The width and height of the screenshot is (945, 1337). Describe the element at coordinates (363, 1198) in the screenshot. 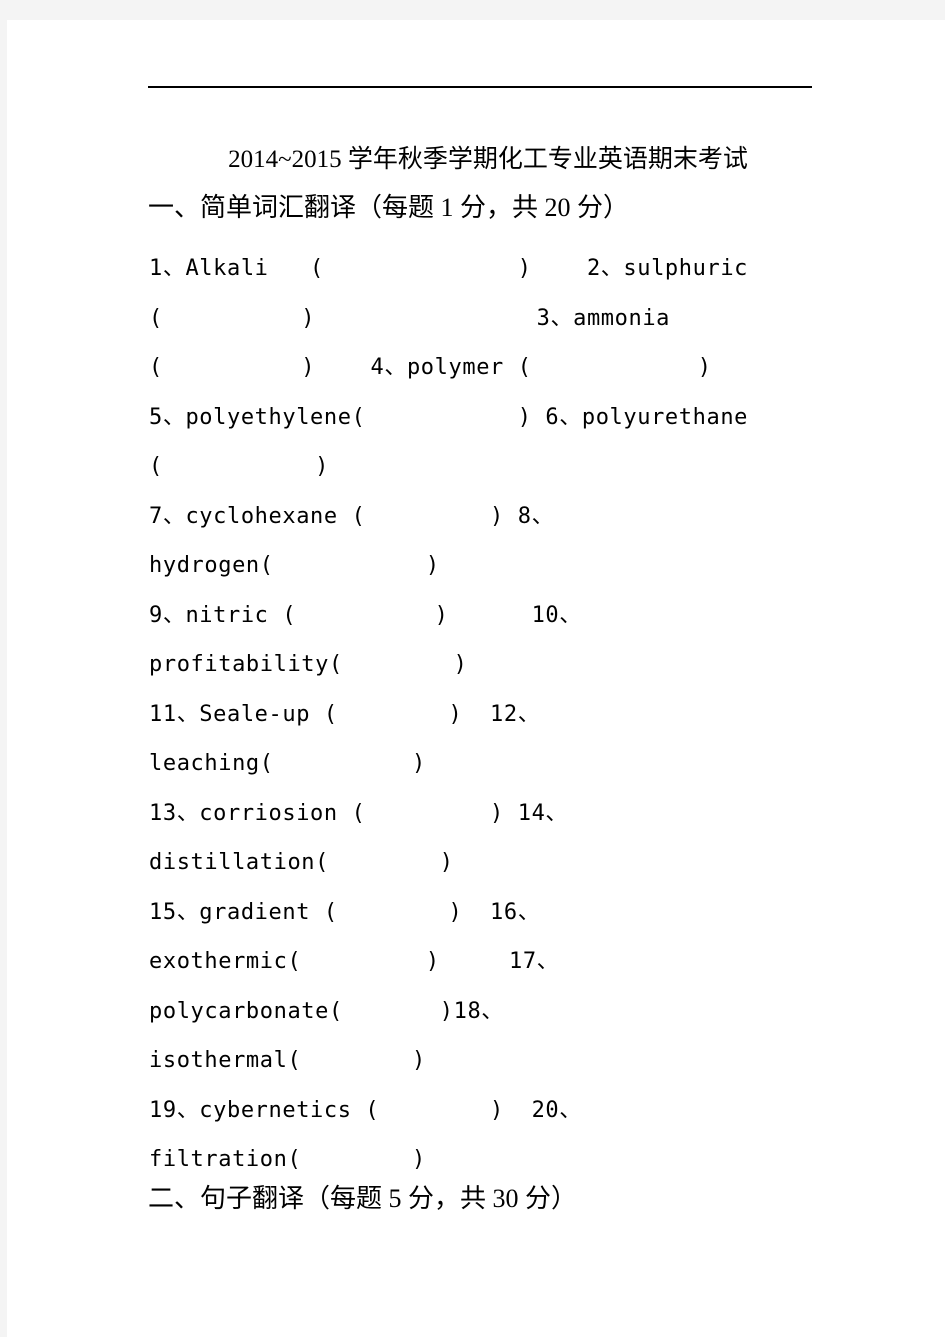

I see `section-heading-sentence-translation: 二、句子翻译（每题 5 分，共 30 分）` at that location.